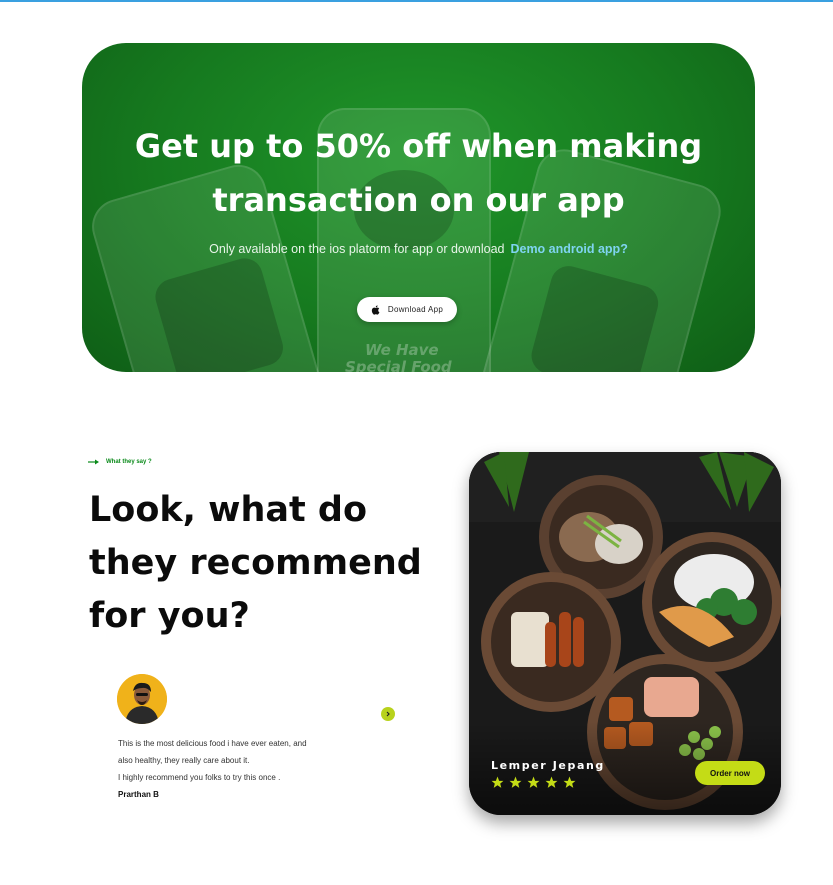  What do you see at coordinates (138, 794) in the screenshot?
I see `testimonial-author: Prarthan B` at bounding box center [138, 794].